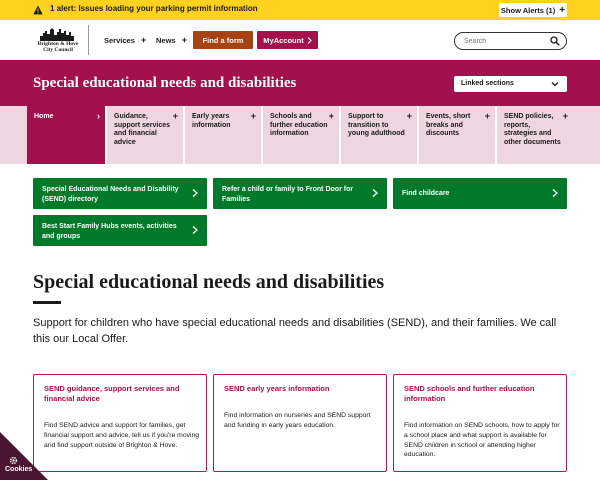 The image size is (600, 480). What do you see at coordinates (223, 135) in the screenshot?
I see `section-nav-early-years: Early years information +` at bounding box center [223, 135].